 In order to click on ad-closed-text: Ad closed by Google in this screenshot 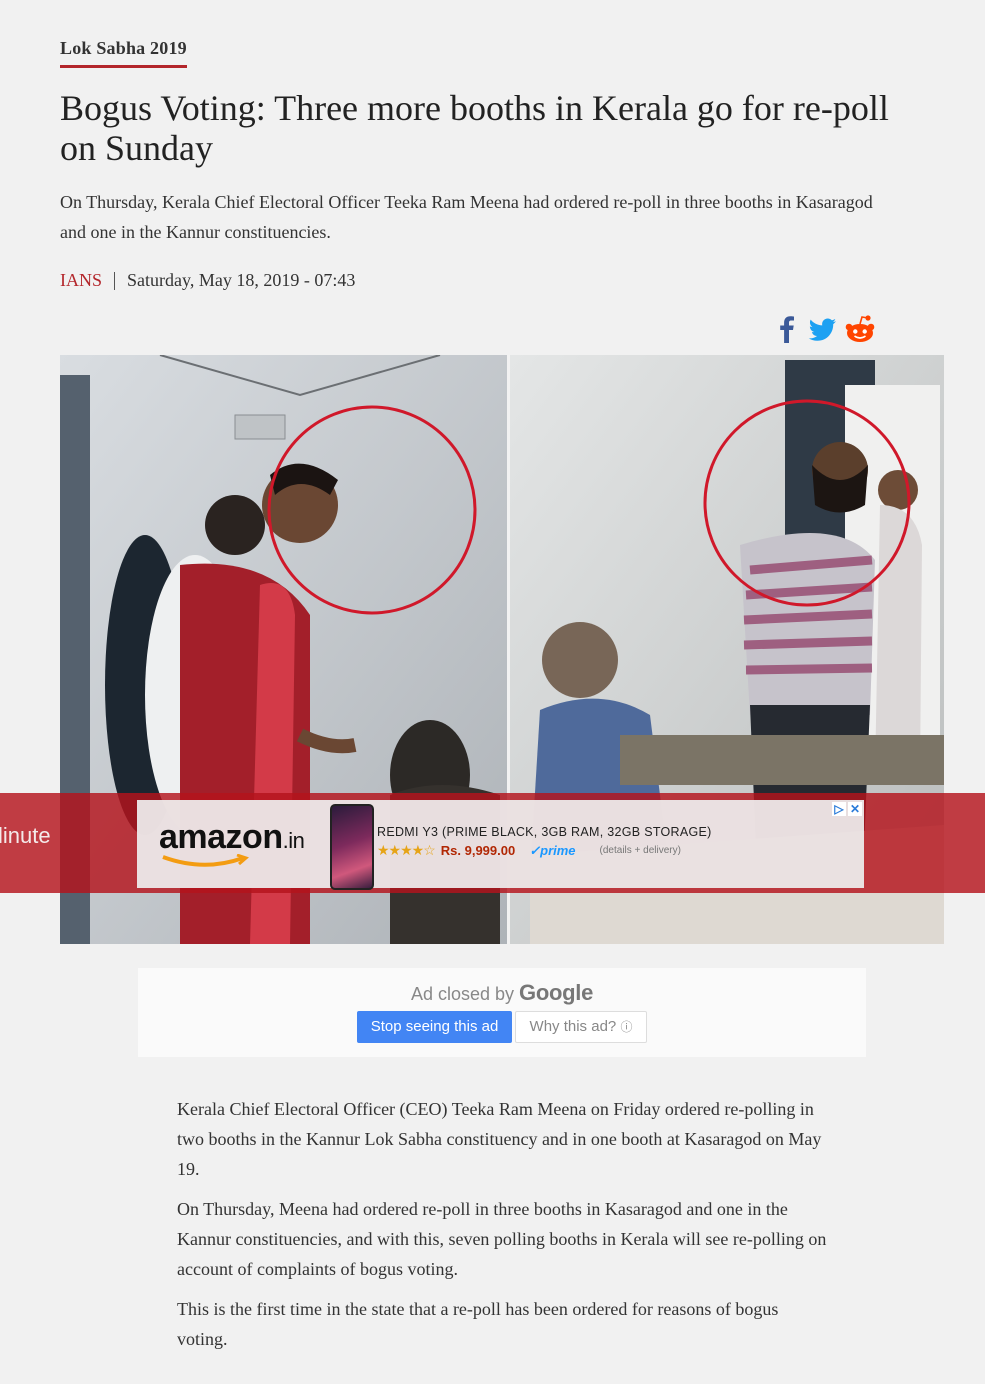, I will do `click(502, 992)`.